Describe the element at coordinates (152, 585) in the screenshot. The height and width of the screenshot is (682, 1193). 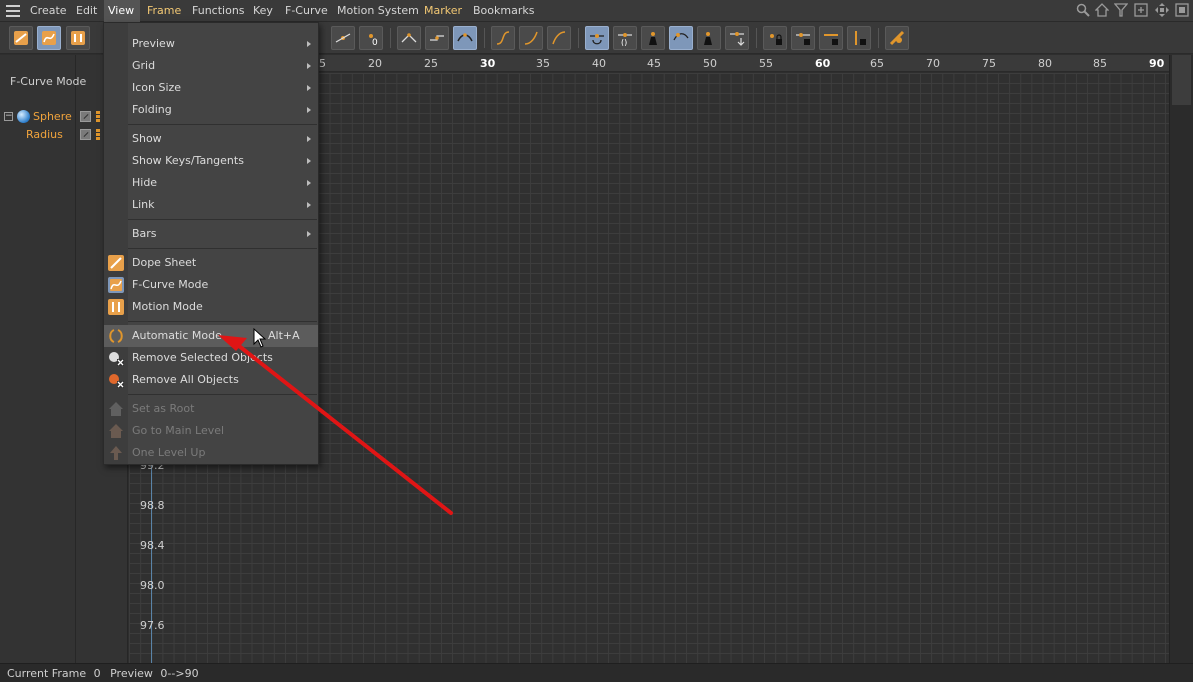
I see `y-axis-label: 98.0` at that location.